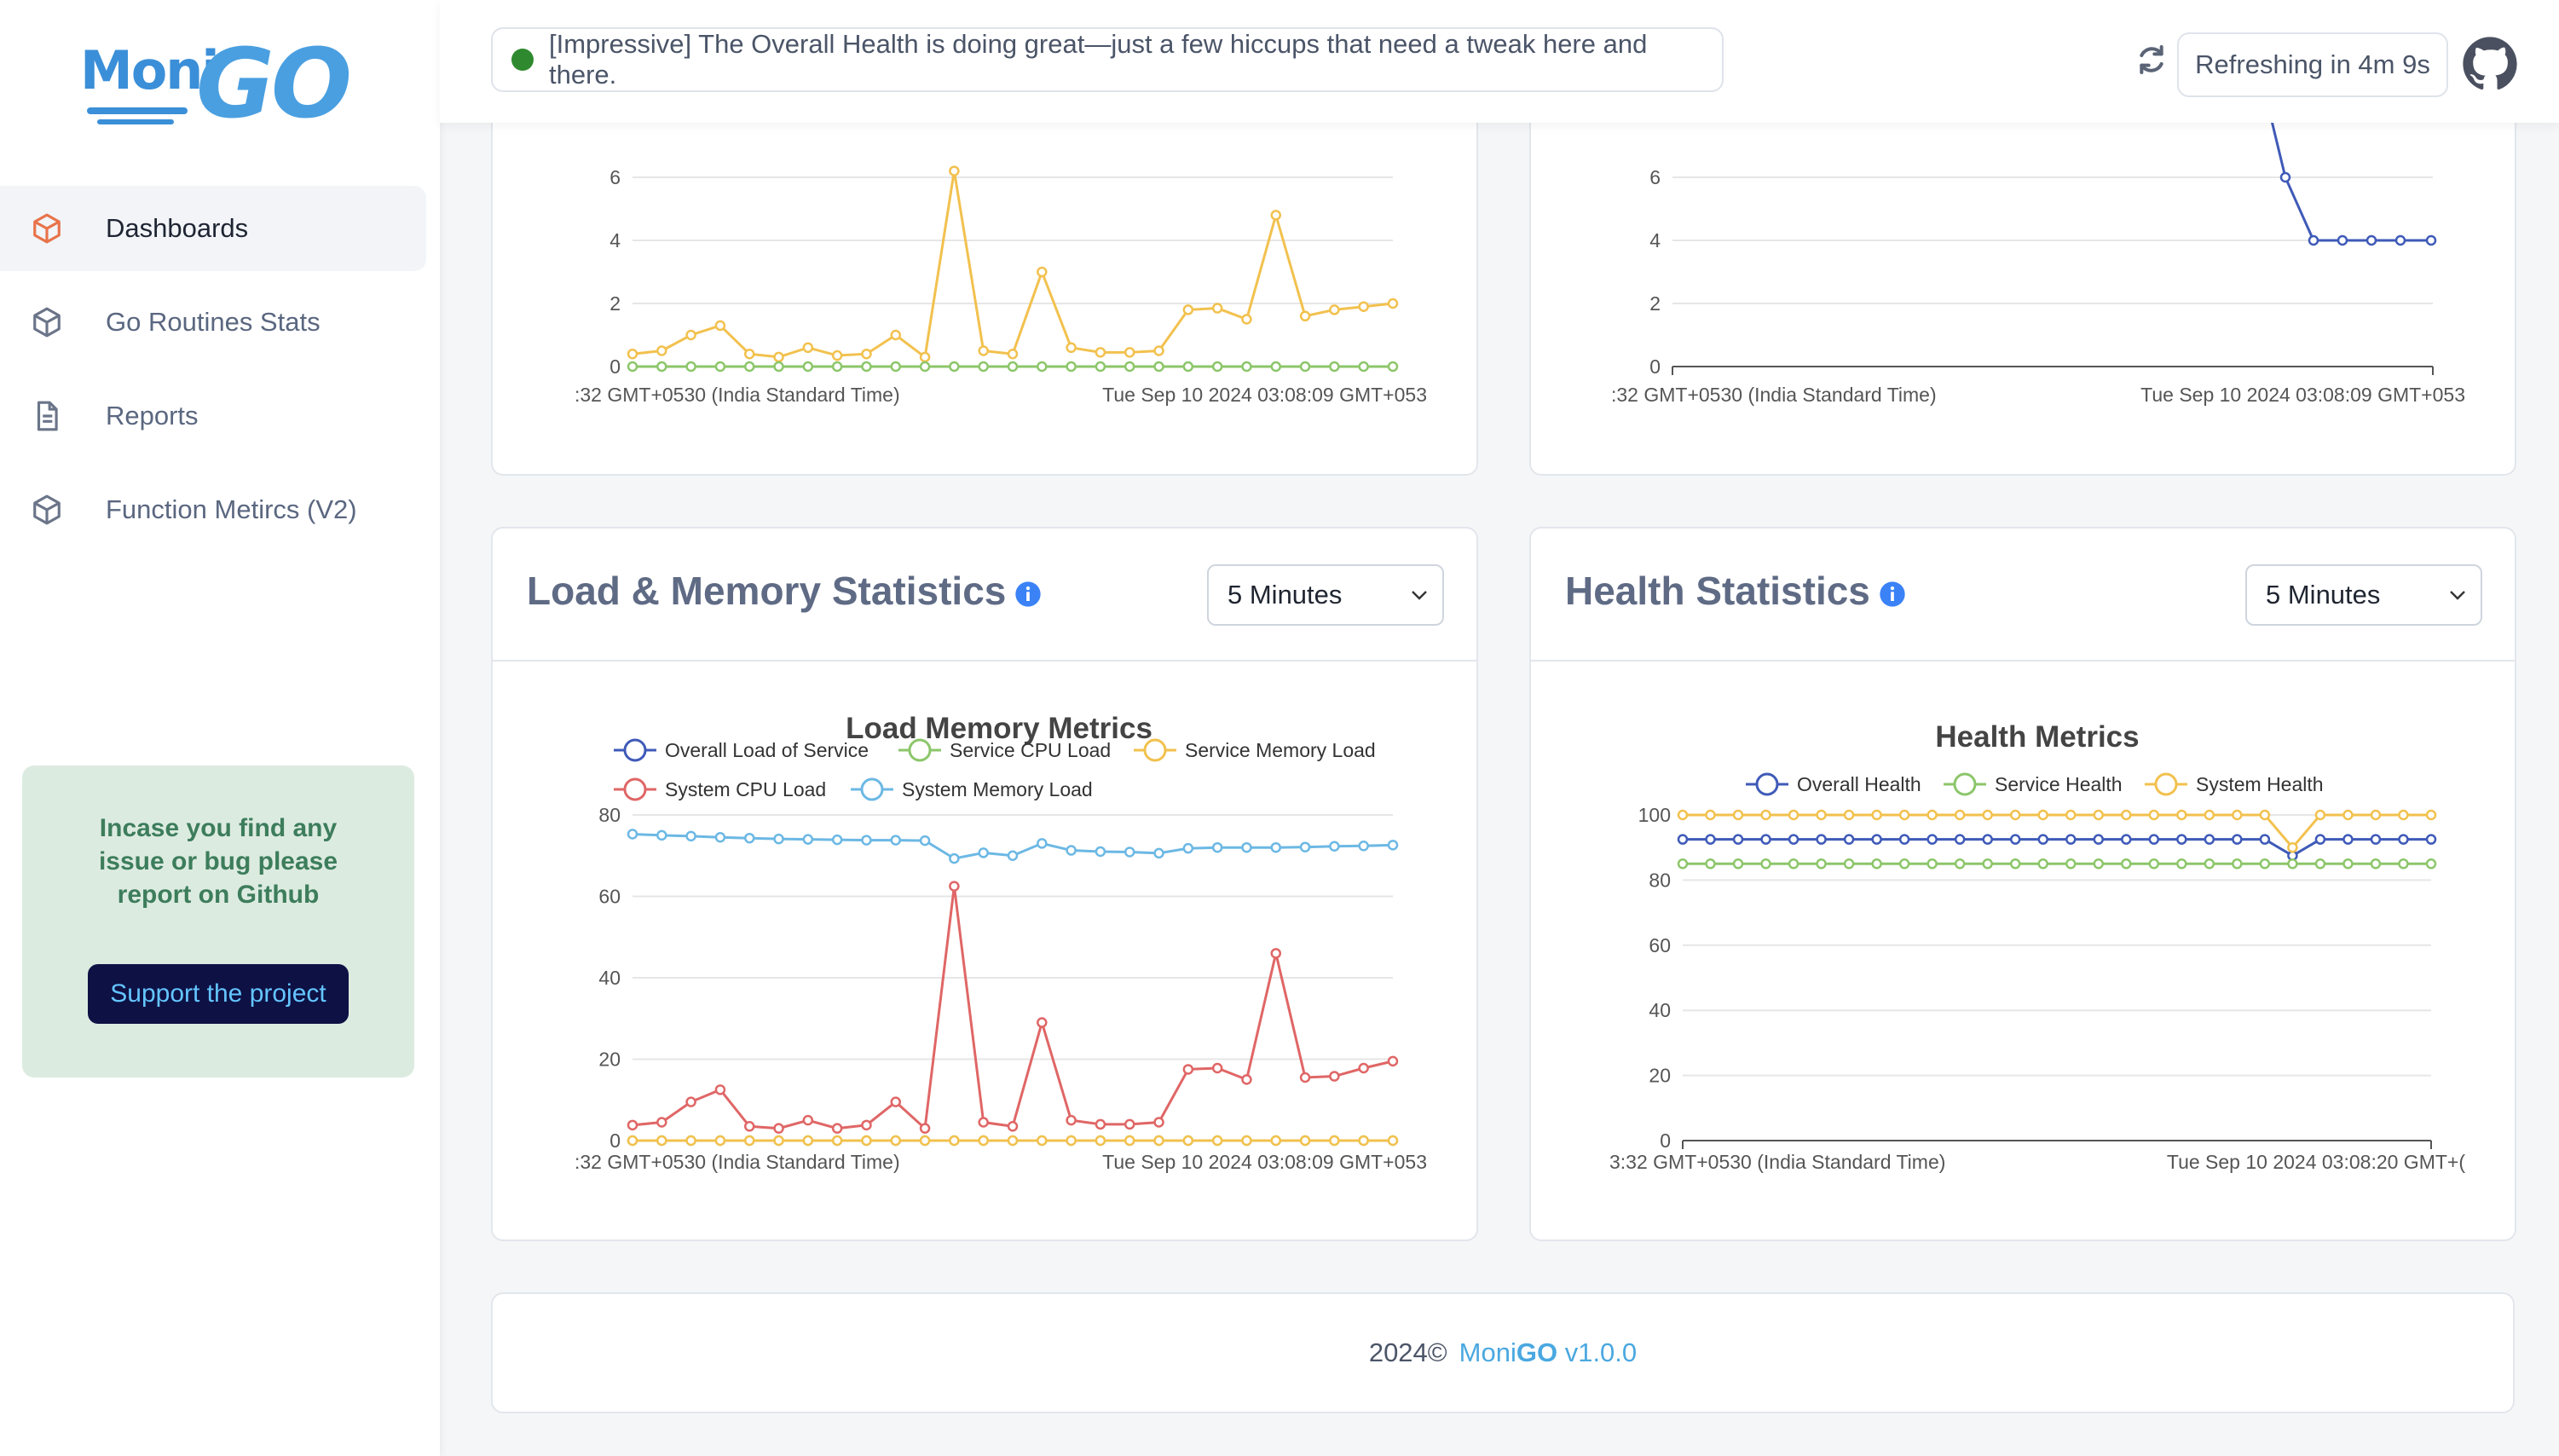 This screenshot has height=1456, width=2559. Describe the element at coordinates (745, 789) in the screenshot. I see `legend-label: System CPU Load` at that location.